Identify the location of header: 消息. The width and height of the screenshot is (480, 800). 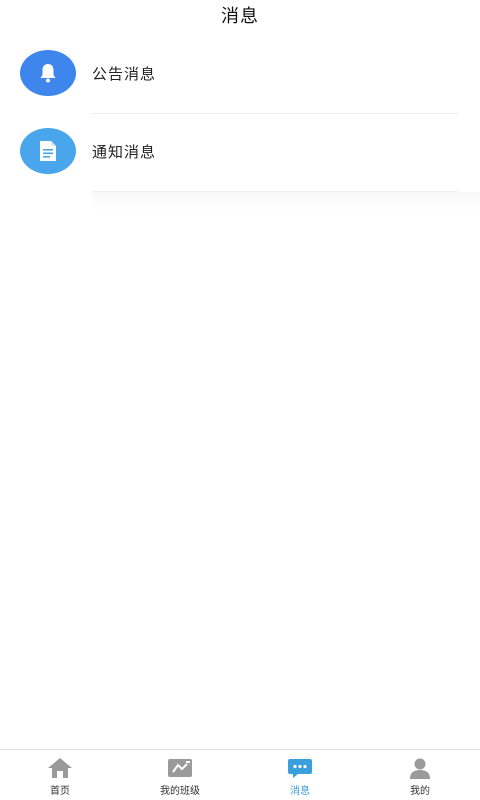
(240, 15).